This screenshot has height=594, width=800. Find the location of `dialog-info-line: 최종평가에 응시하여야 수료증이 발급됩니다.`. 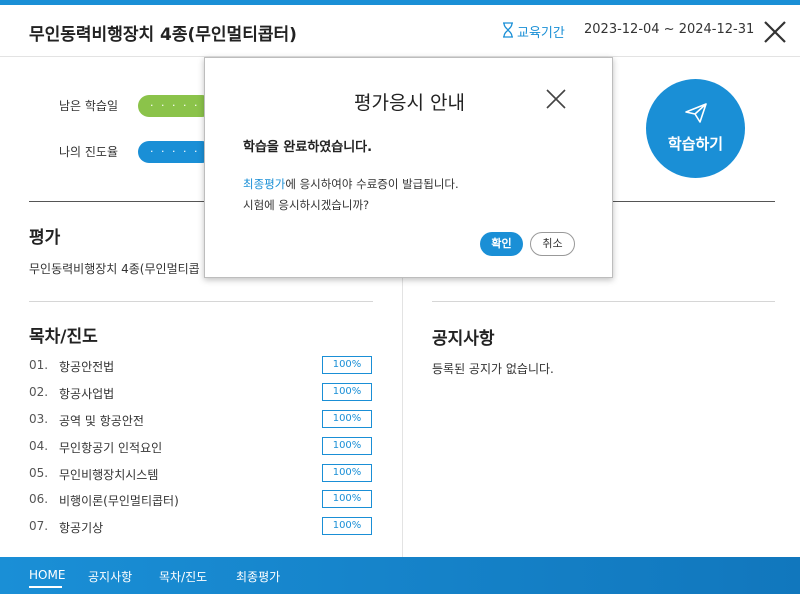

dialog-info-line: 최종평가에 응시하여야 수료증이 발급됩니다. is located at coordinates (351, 184).